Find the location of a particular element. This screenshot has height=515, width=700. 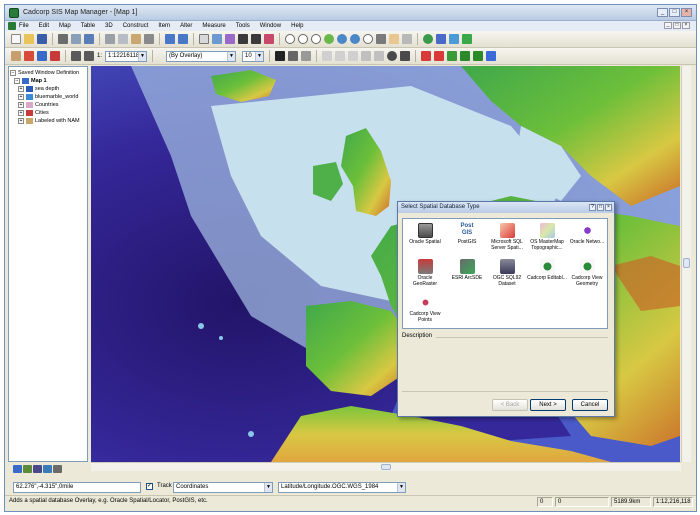

table-icon is located at coordinates (204, 39).